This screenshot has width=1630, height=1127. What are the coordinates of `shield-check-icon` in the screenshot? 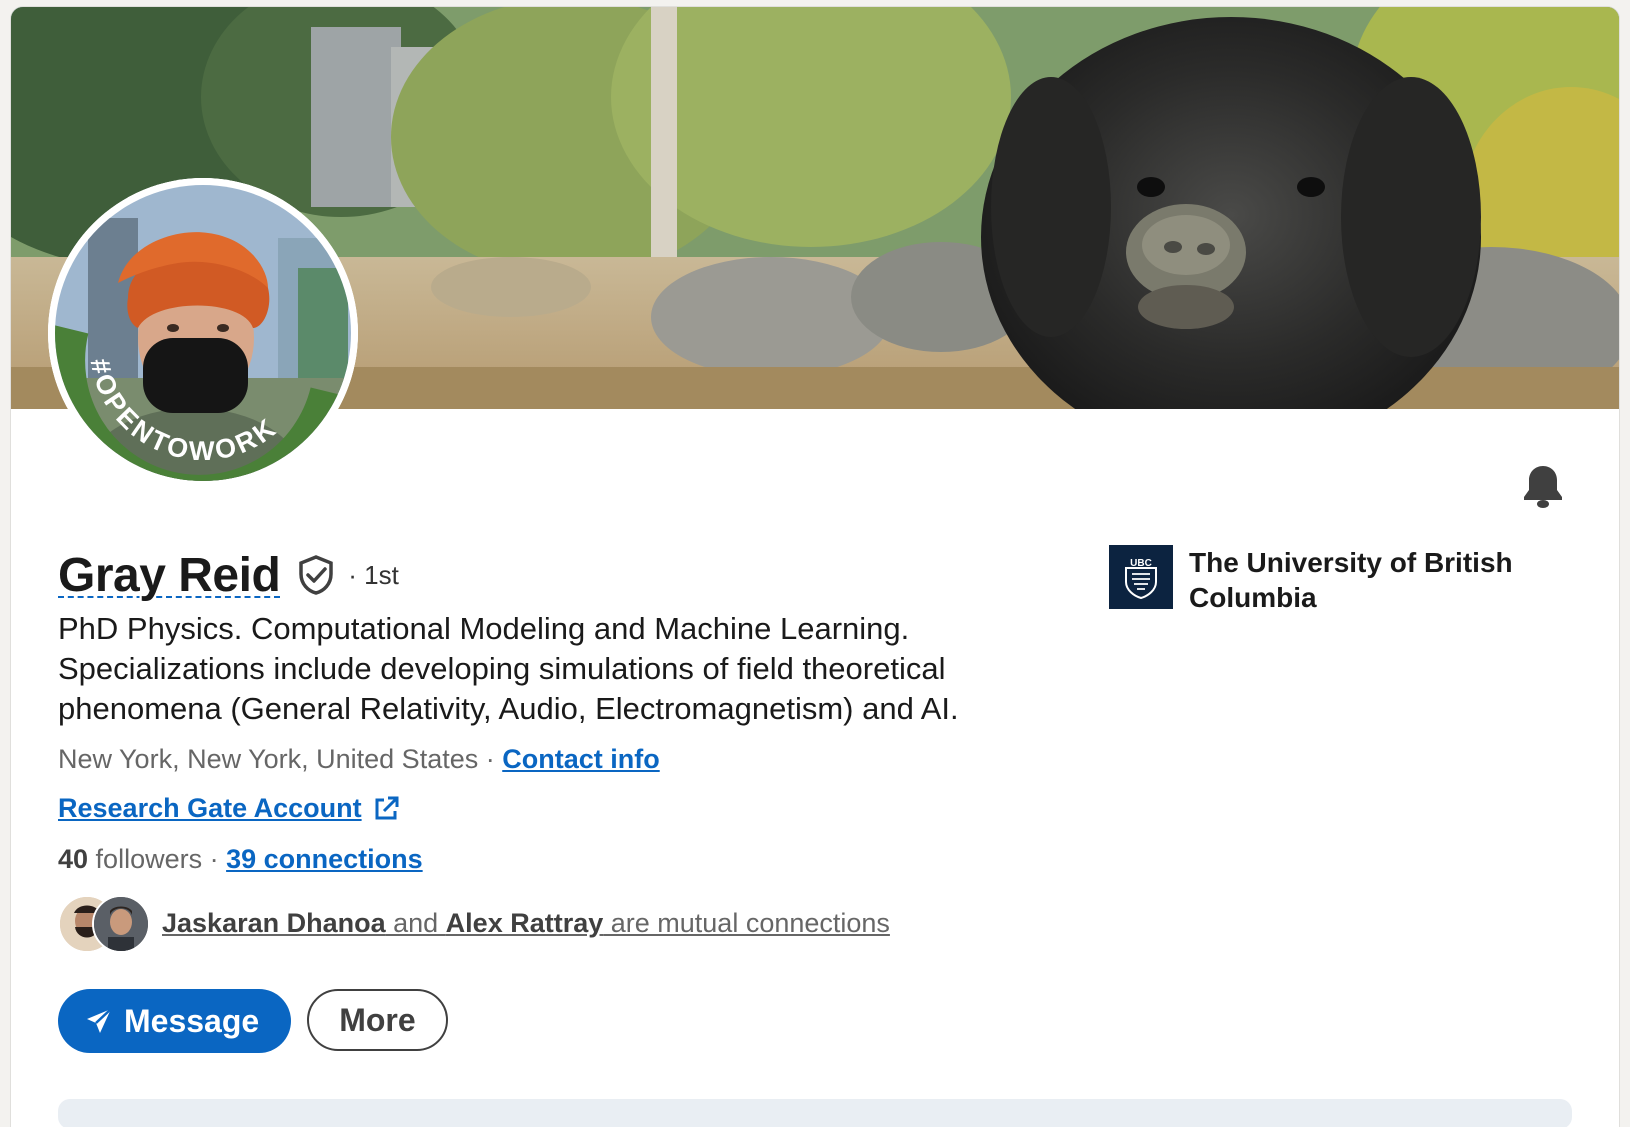 It's located at (316, 575).